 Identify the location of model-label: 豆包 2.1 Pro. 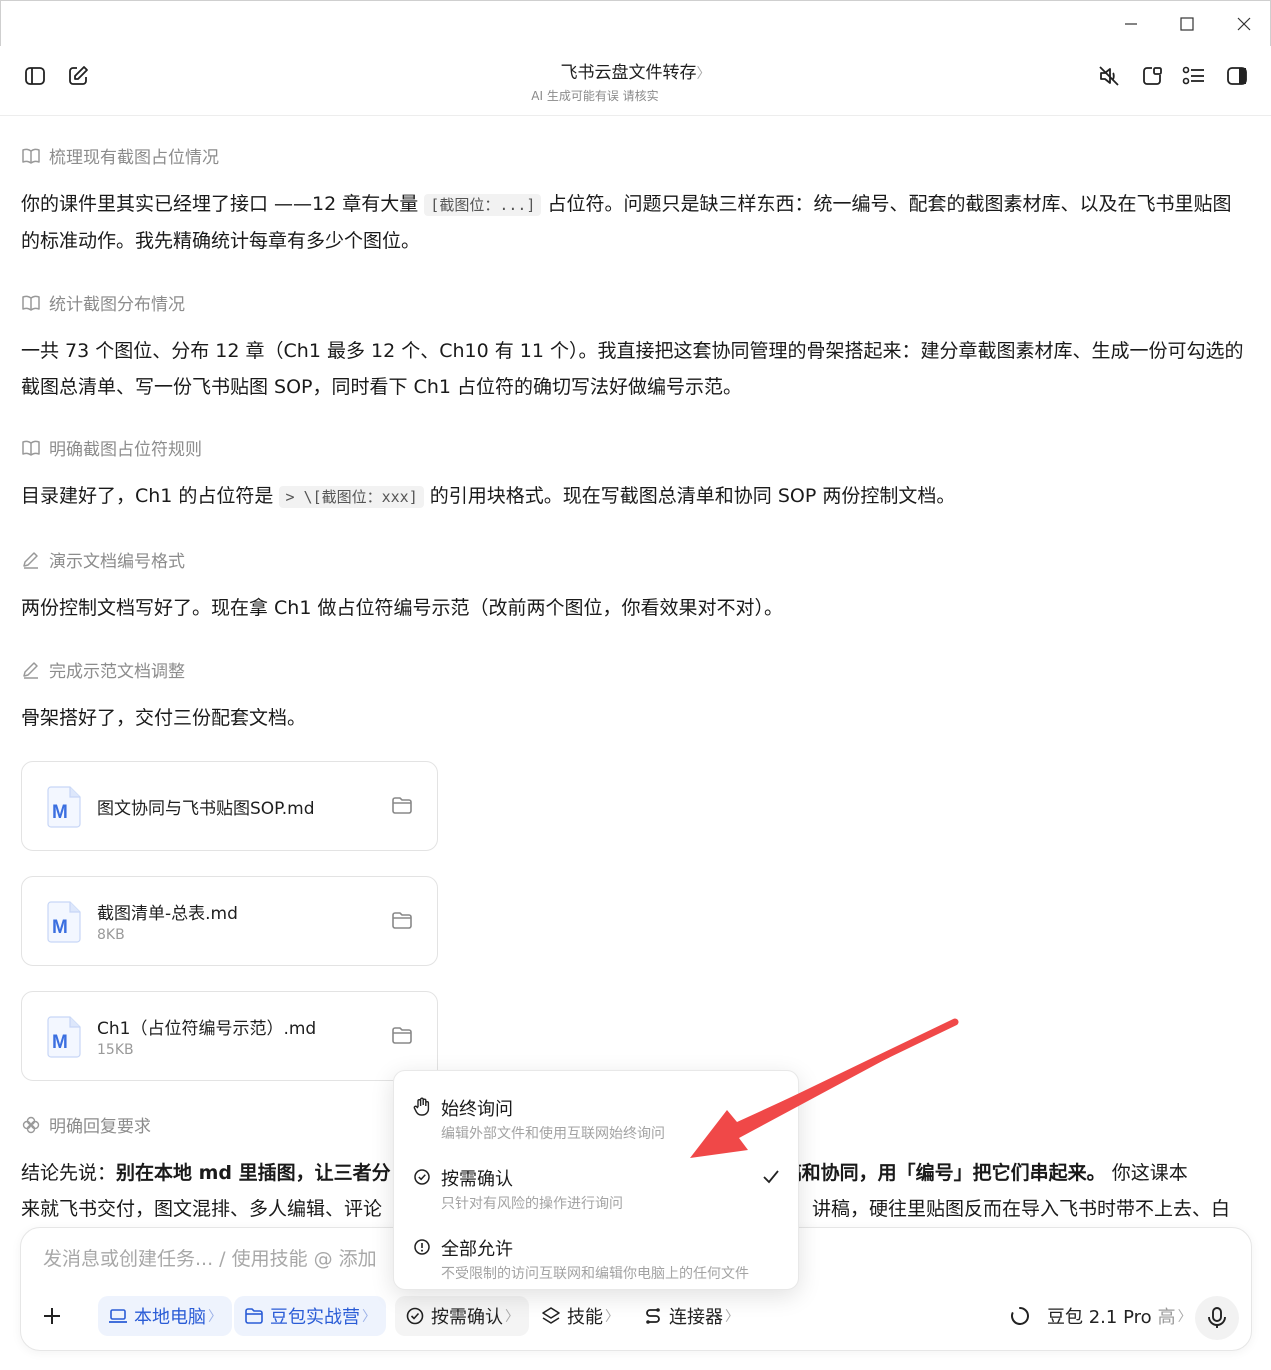
(1099, 1317).